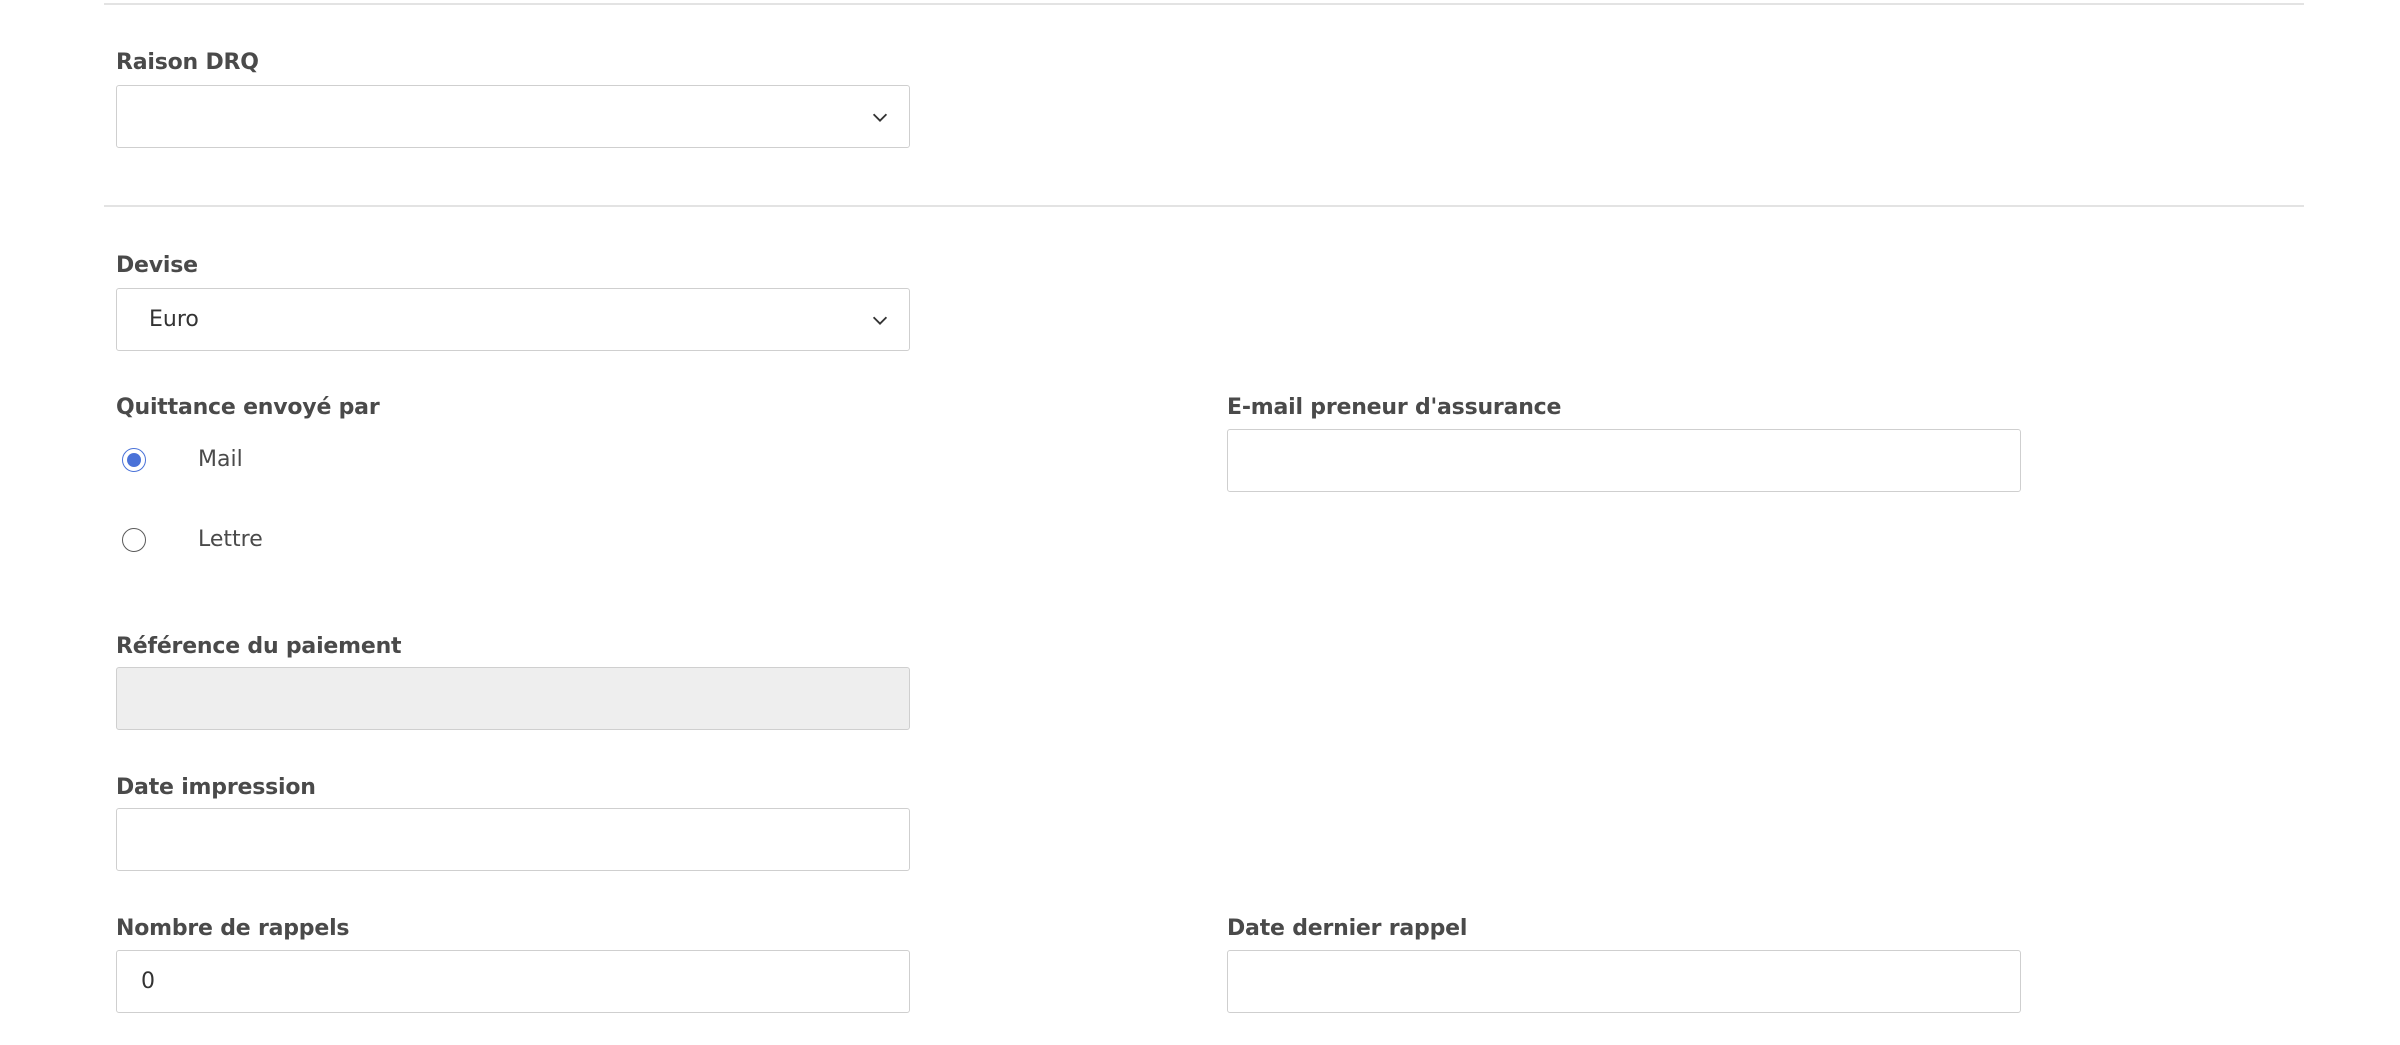  I want to click on radio-option-lettre: Lettre, so click(192, 539).